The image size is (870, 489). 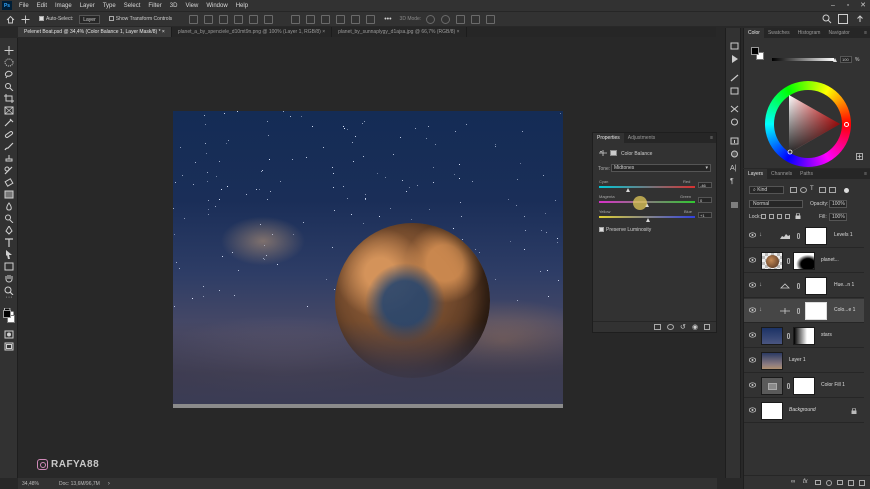 What do you see at coordinates (808, 124) in the screenshot?
I see `color-wheel` at bounding box center [808, 124].